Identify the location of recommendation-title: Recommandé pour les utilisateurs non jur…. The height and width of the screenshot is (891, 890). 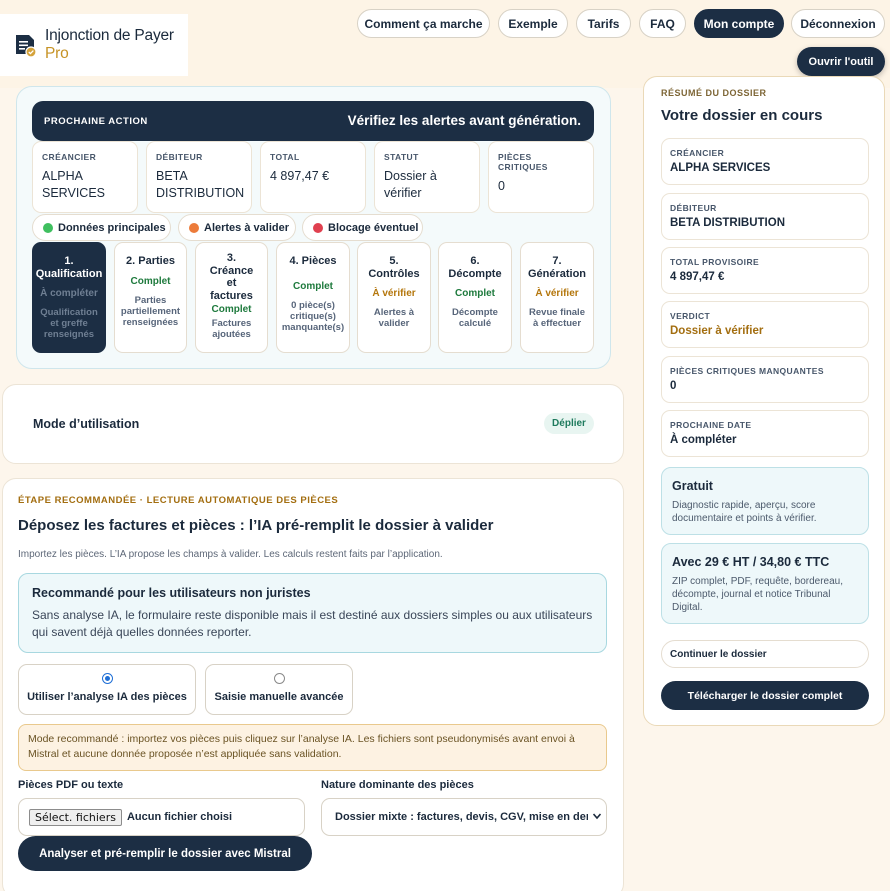
(171, 593).